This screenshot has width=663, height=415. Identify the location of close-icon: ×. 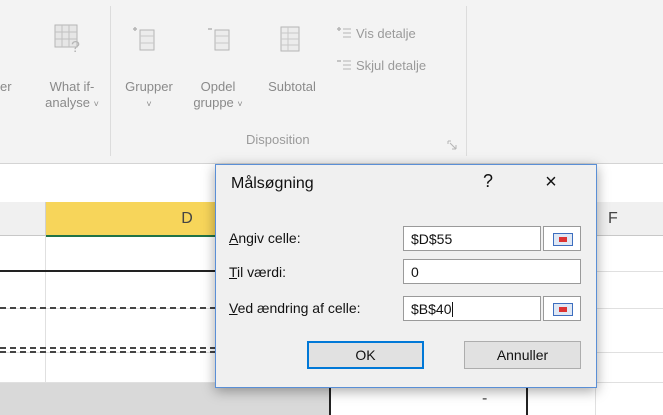
(551, 182).